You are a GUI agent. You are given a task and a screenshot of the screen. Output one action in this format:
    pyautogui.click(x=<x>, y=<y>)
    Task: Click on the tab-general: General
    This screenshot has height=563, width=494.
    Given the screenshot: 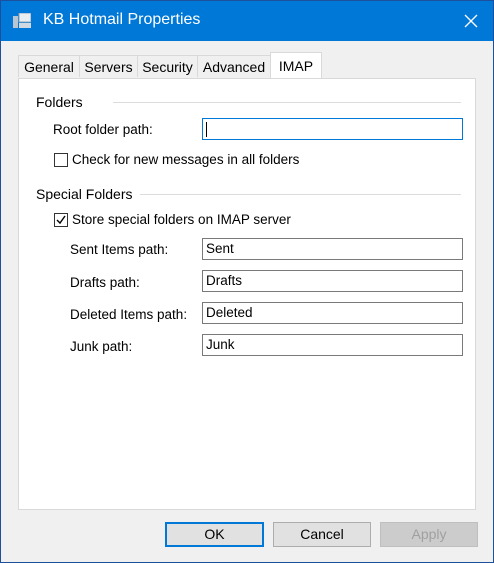 What is the action you would take?
    pyautogui.click(x=49, y=66)
    